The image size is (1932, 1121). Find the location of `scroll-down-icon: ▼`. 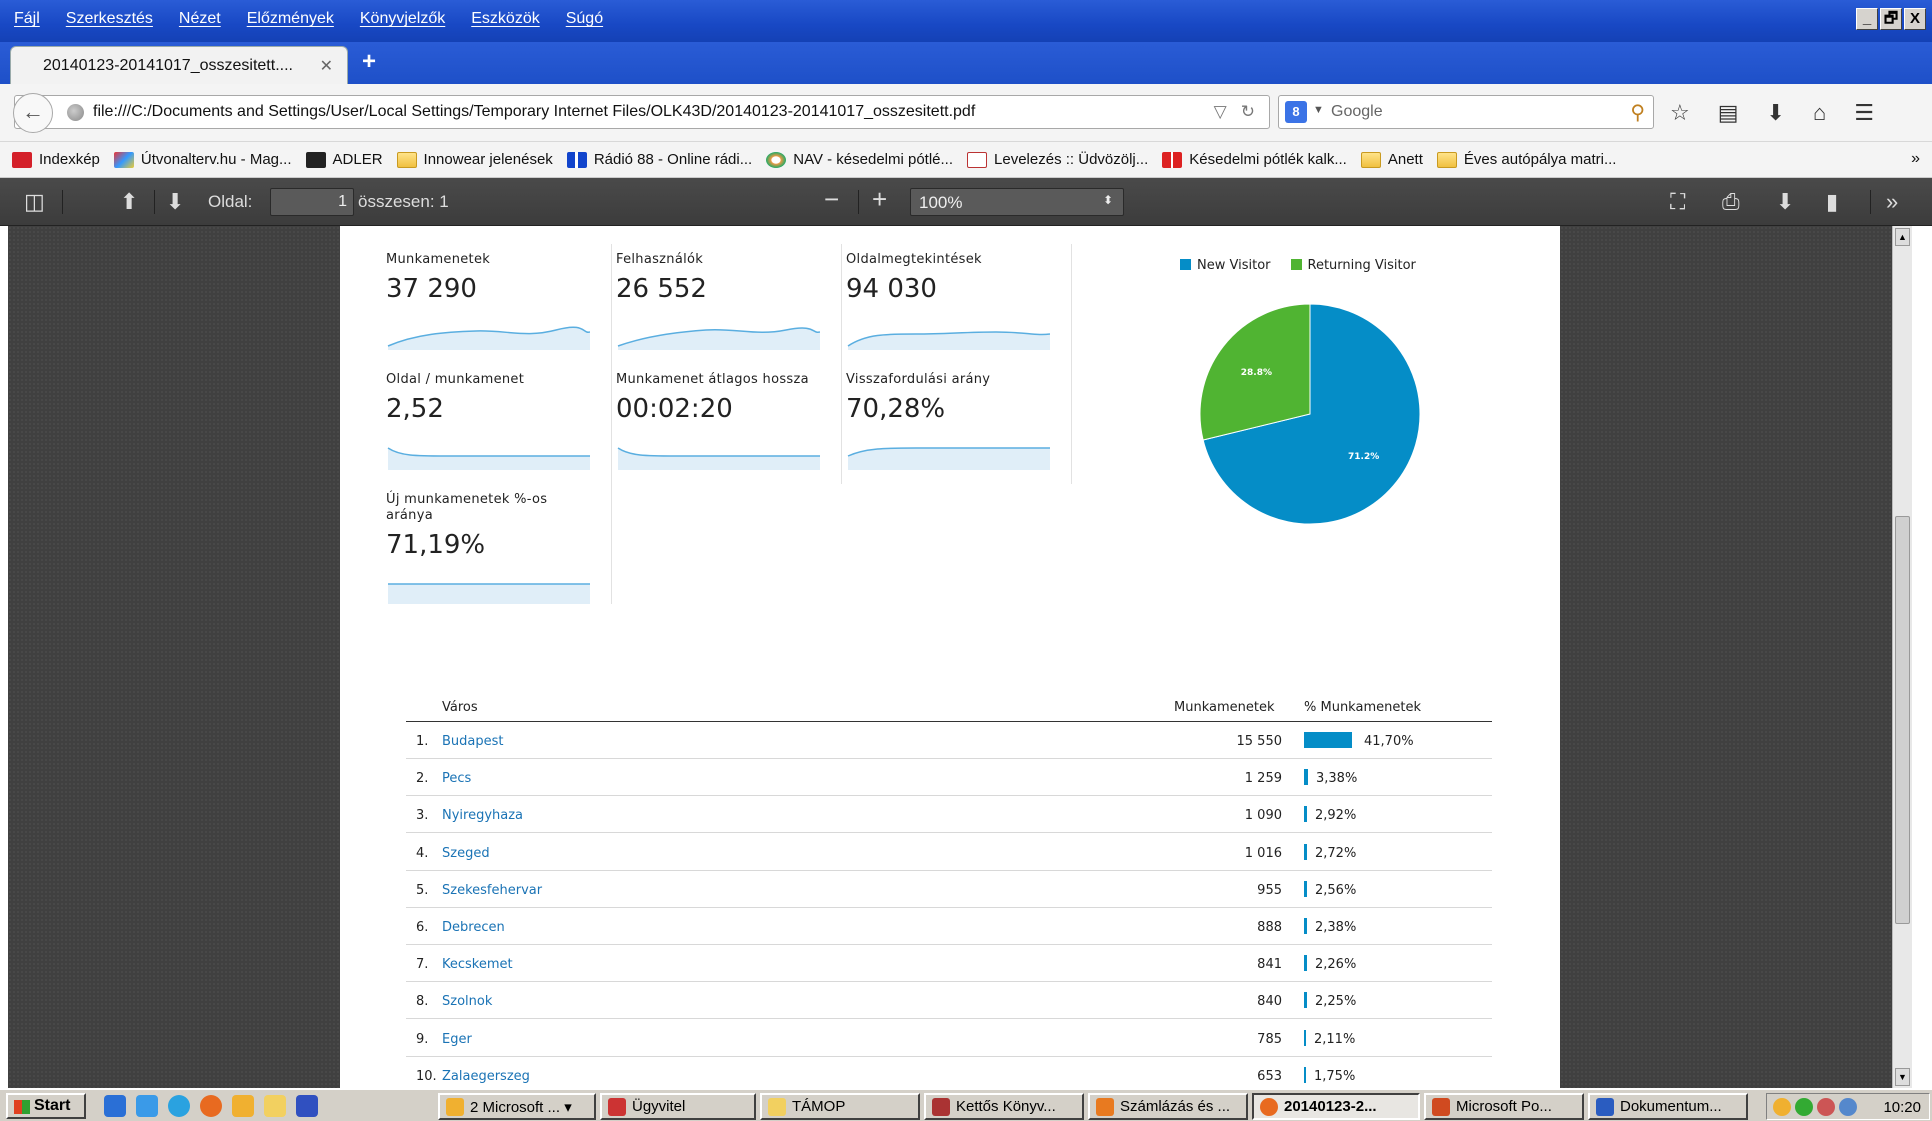

scroll-down-icon: ▼ is located at coordinates (1902, 1077).